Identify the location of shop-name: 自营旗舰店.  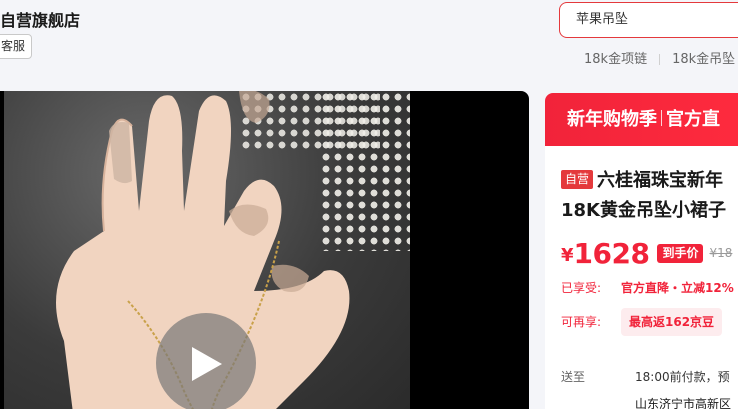
(40, 19).